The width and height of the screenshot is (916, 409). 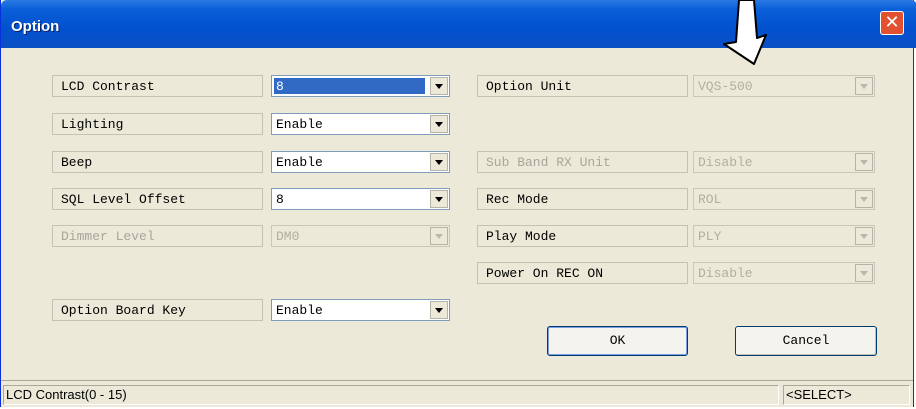 What do you see at coordinates (784, 236) in the screenshot?
I see `play-mode-select: PLY` at bounding box center [784, 236].